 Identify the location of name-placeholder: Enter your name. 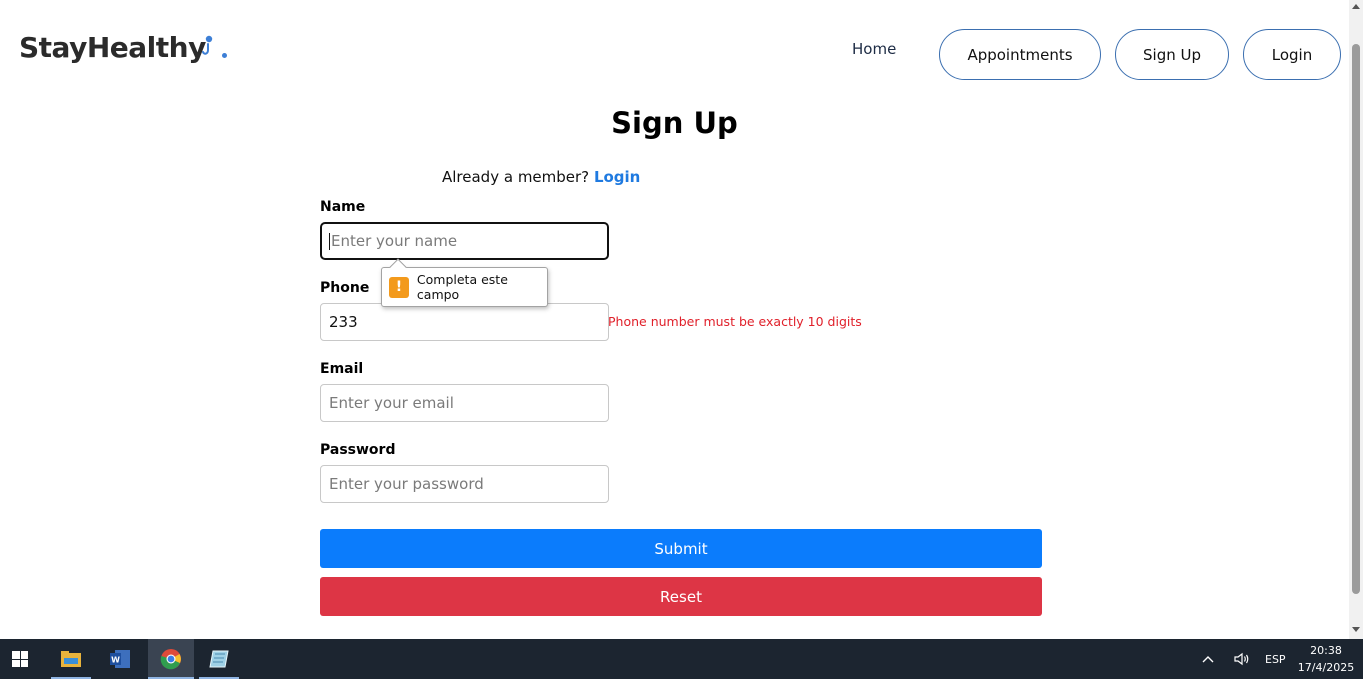
(394, 241).